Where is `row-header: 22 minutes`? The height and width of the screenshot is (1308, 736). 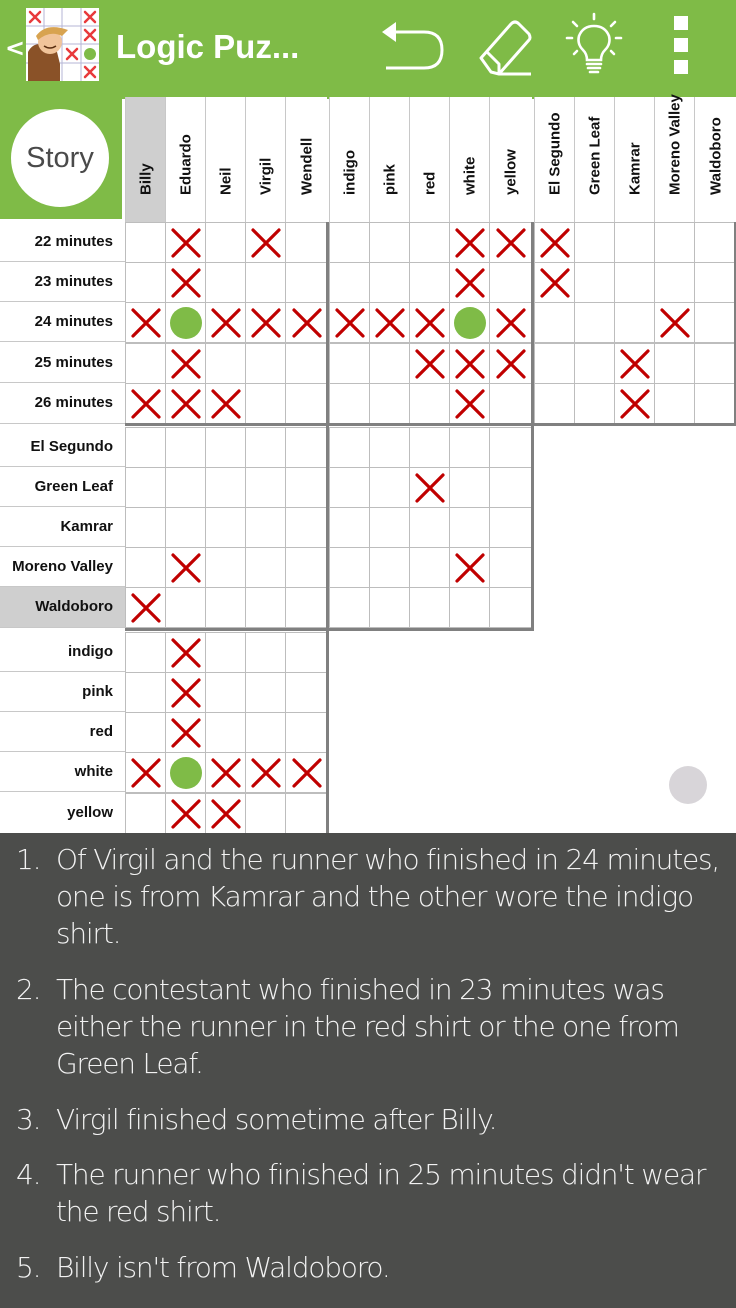 row-header: 22 minutes is located at coordinates (62, 242).